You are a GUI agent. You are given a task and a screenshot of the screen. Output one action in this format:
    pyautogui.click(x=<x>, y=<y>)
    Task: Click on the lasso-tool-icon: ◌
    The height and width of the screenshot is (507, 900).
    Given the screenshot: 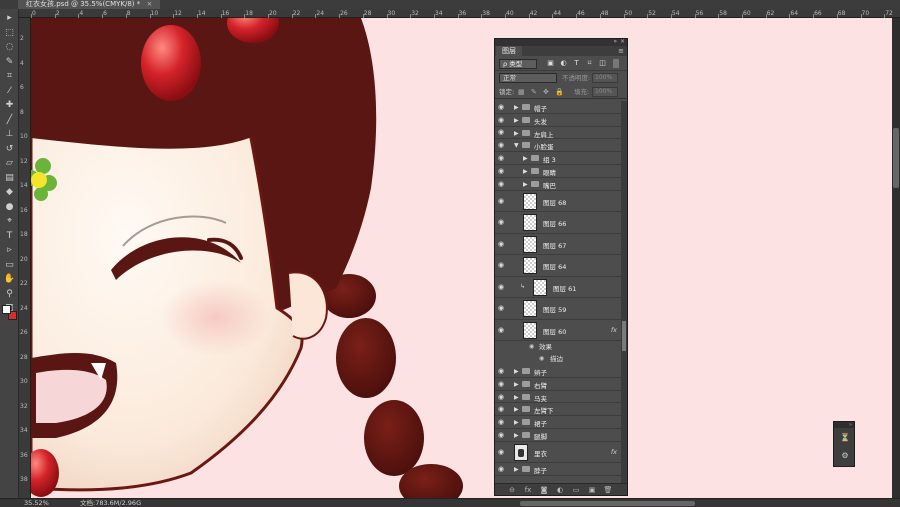 What is the action you would take?
    pyautogui.click(x=9, y=47)
    